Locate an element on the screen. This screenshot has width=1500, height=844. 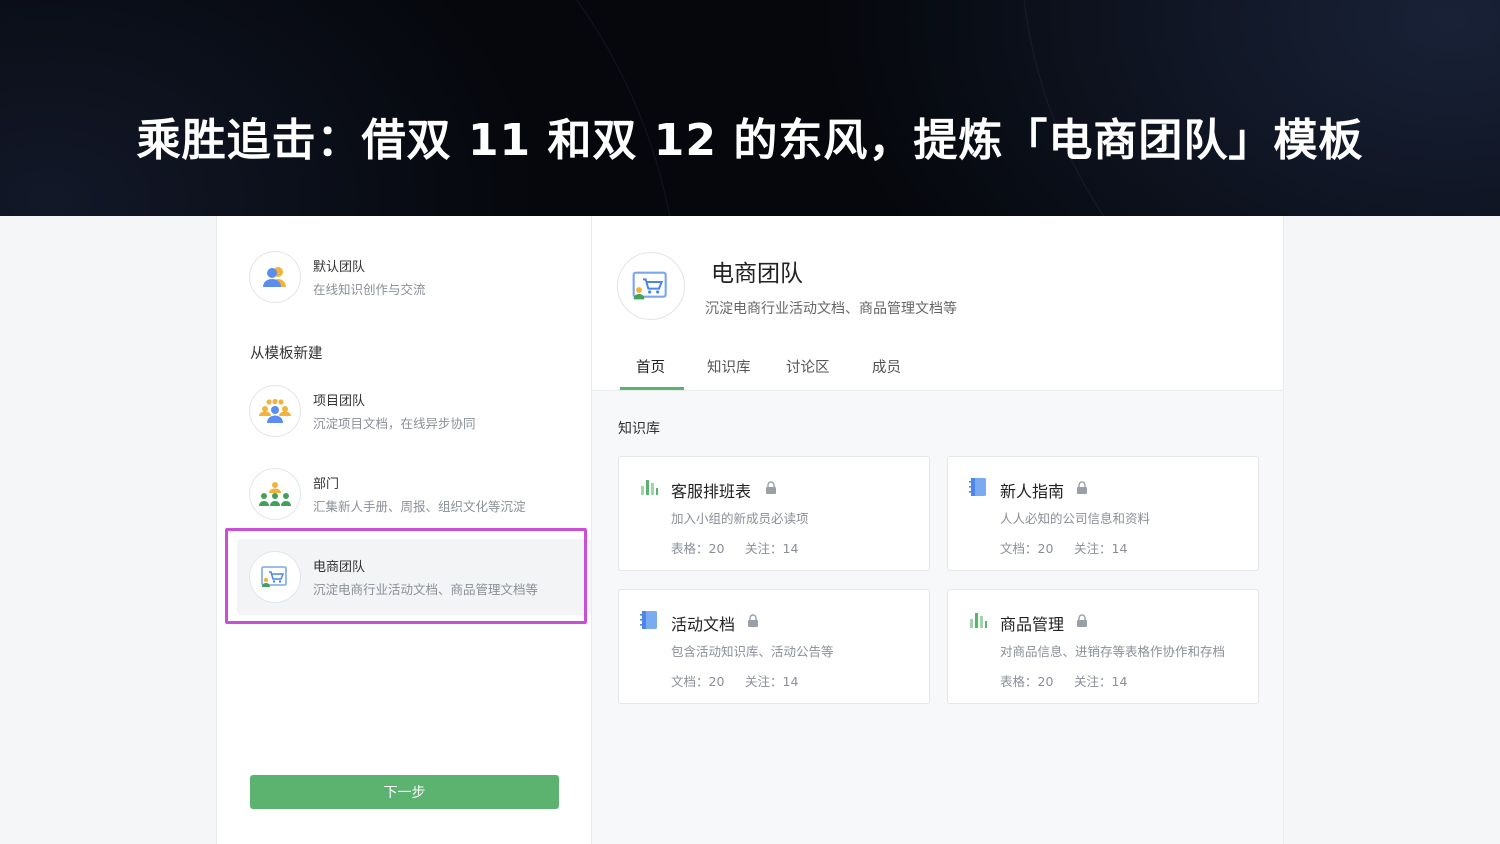
active-tab-indicator is located at coordinates (652, 388).